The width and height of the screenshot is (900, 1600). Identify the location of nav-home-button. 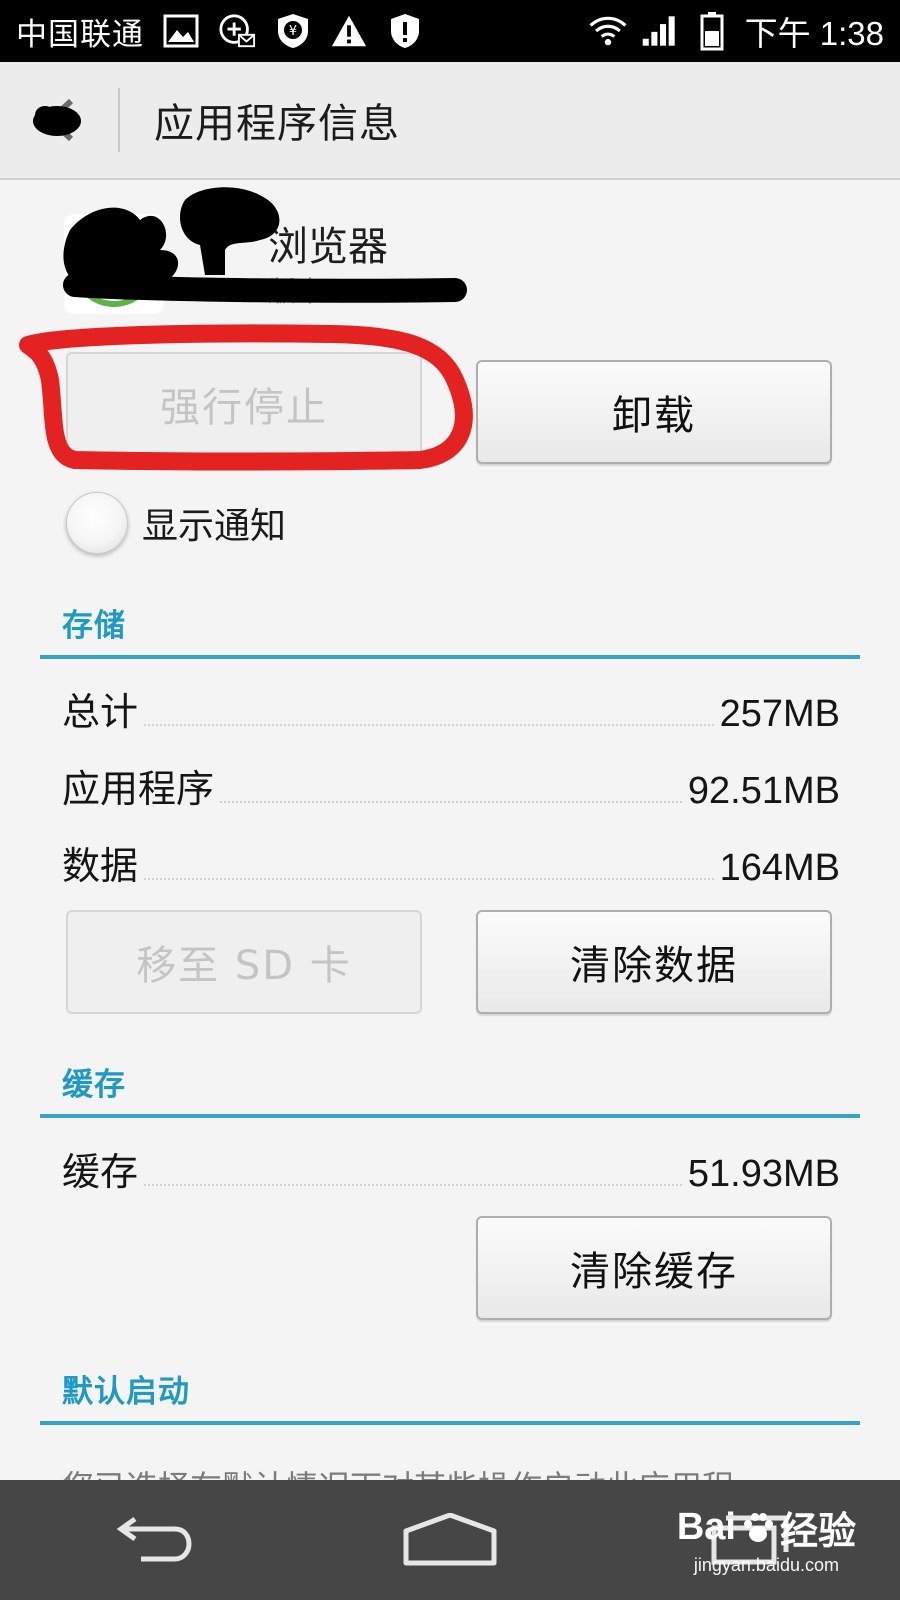
(450, 1540).